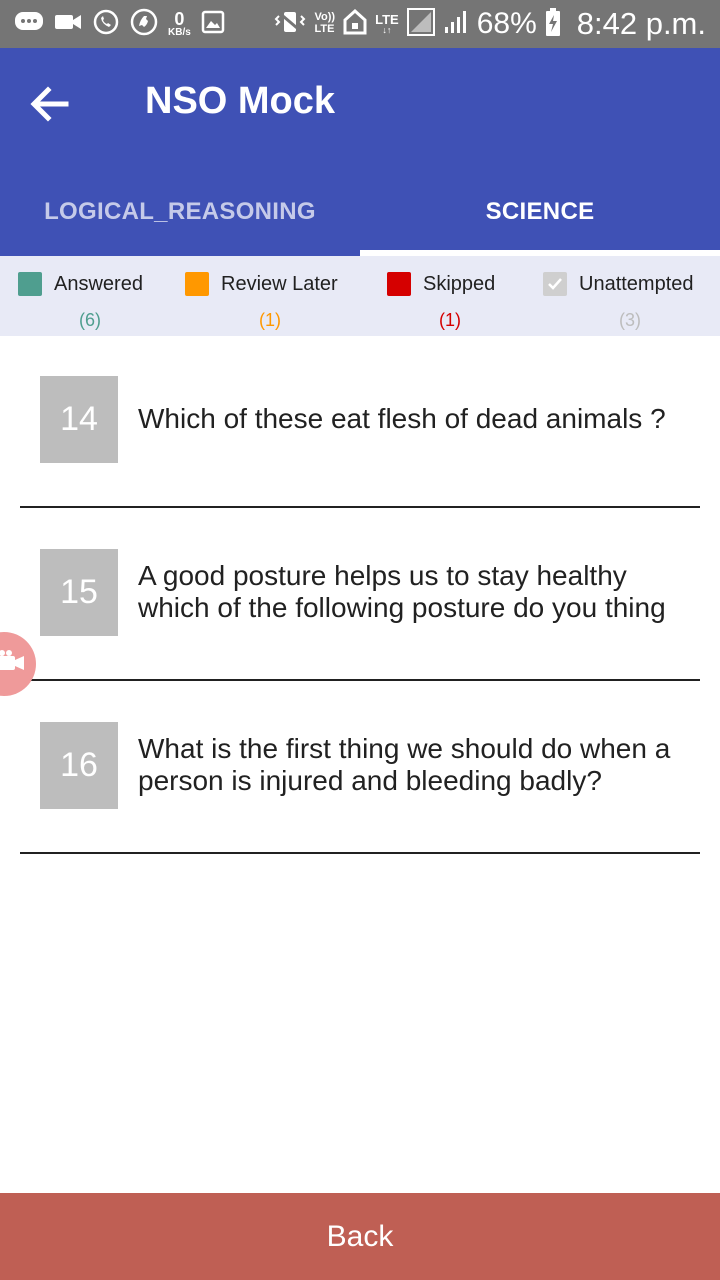 The image size is (720, 1280). Describe the element at coordinates (30, 284) in the screenshot. I see `answered-swatch` at that location.